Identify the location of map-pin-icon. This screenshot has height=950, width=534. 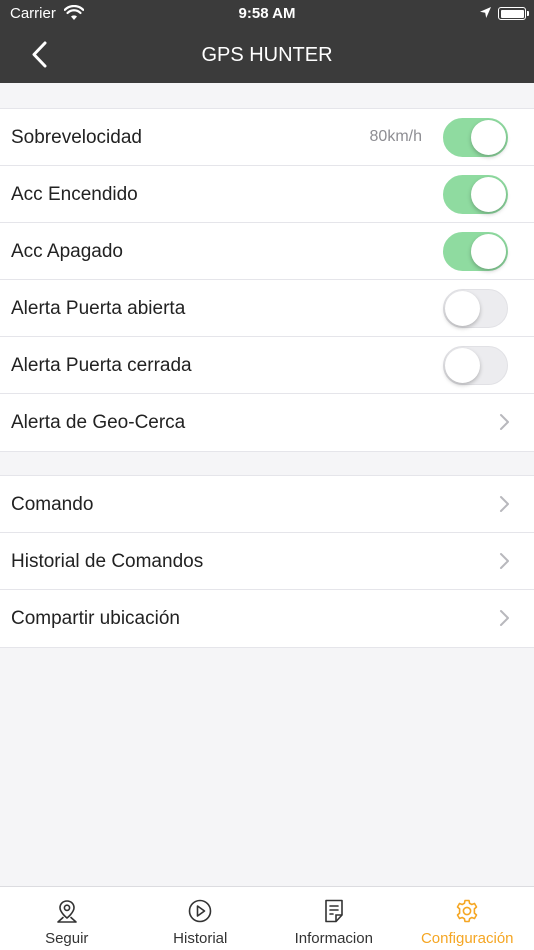
(67, 911).